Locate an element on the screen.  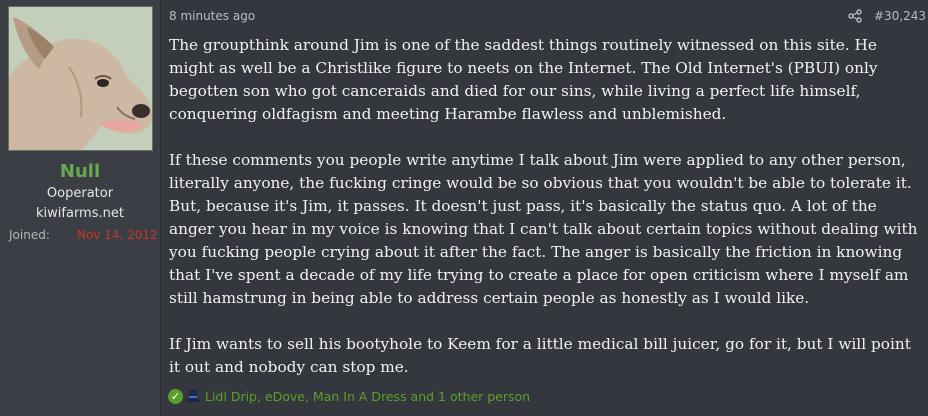
check-icon: ✓ is located at coordinates (175, 396).